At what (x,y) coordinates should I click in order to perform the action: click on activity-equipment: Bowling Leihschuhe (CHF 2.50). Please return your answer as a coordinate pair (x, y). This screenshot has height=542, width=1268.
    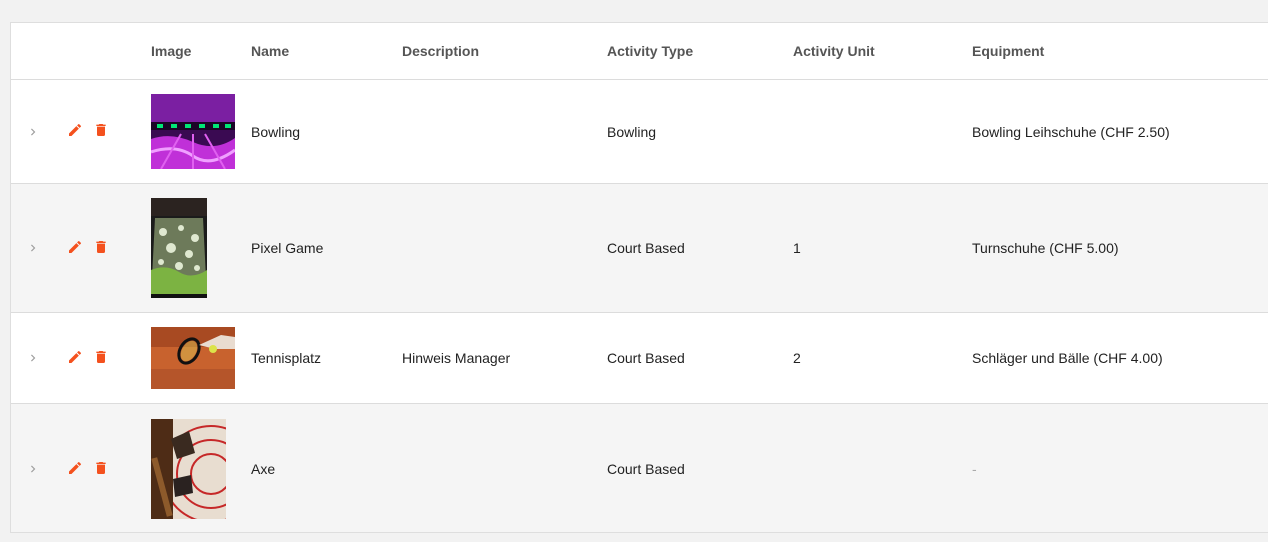
    Looking at the image, I should click on (1071, 131).